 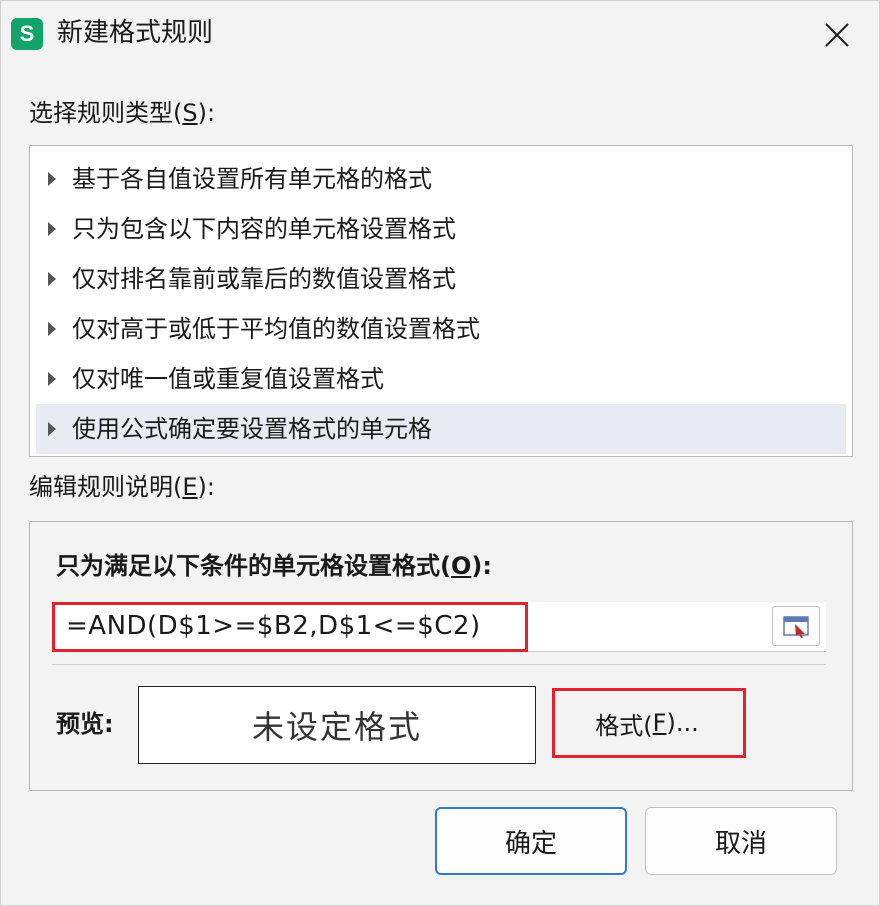 I want to click on rule-type-item: 基于各自值设置所有单元格的格式, so click(x=441, y=179).